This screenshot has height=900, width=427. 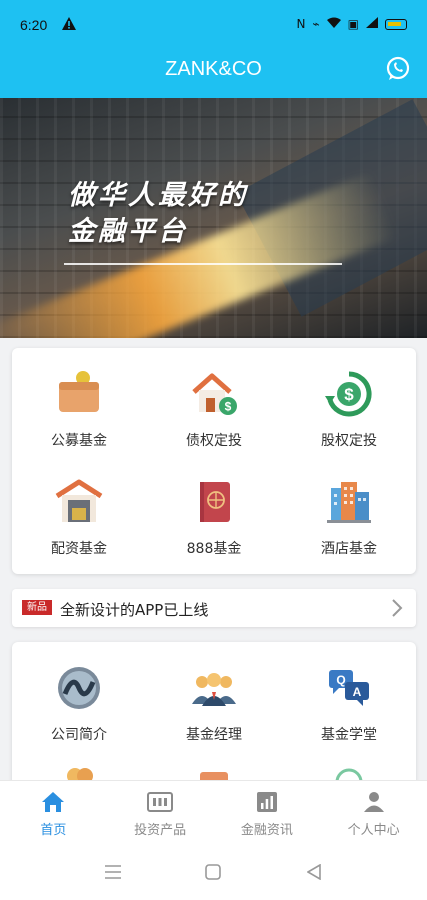 What do you see at coordinates (349, 688) in the screenshot?
I see `qa-icon: Q A` at bounding box center [349, 688].